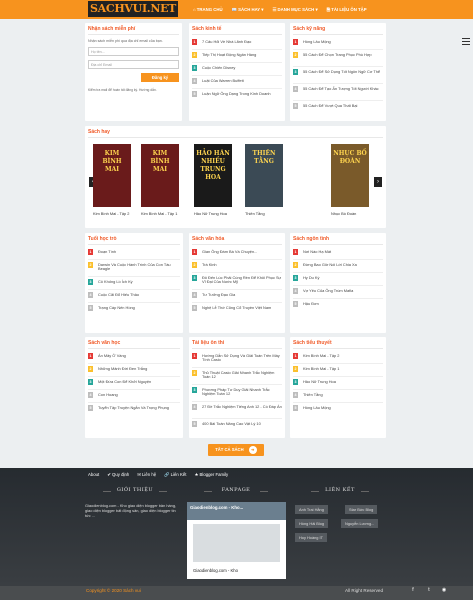 The image size is (473, 600). I want to click on list-item: 5 Tuyển Tập Truyện Ngắn Và Trọng Phụng, so click(134, 408).